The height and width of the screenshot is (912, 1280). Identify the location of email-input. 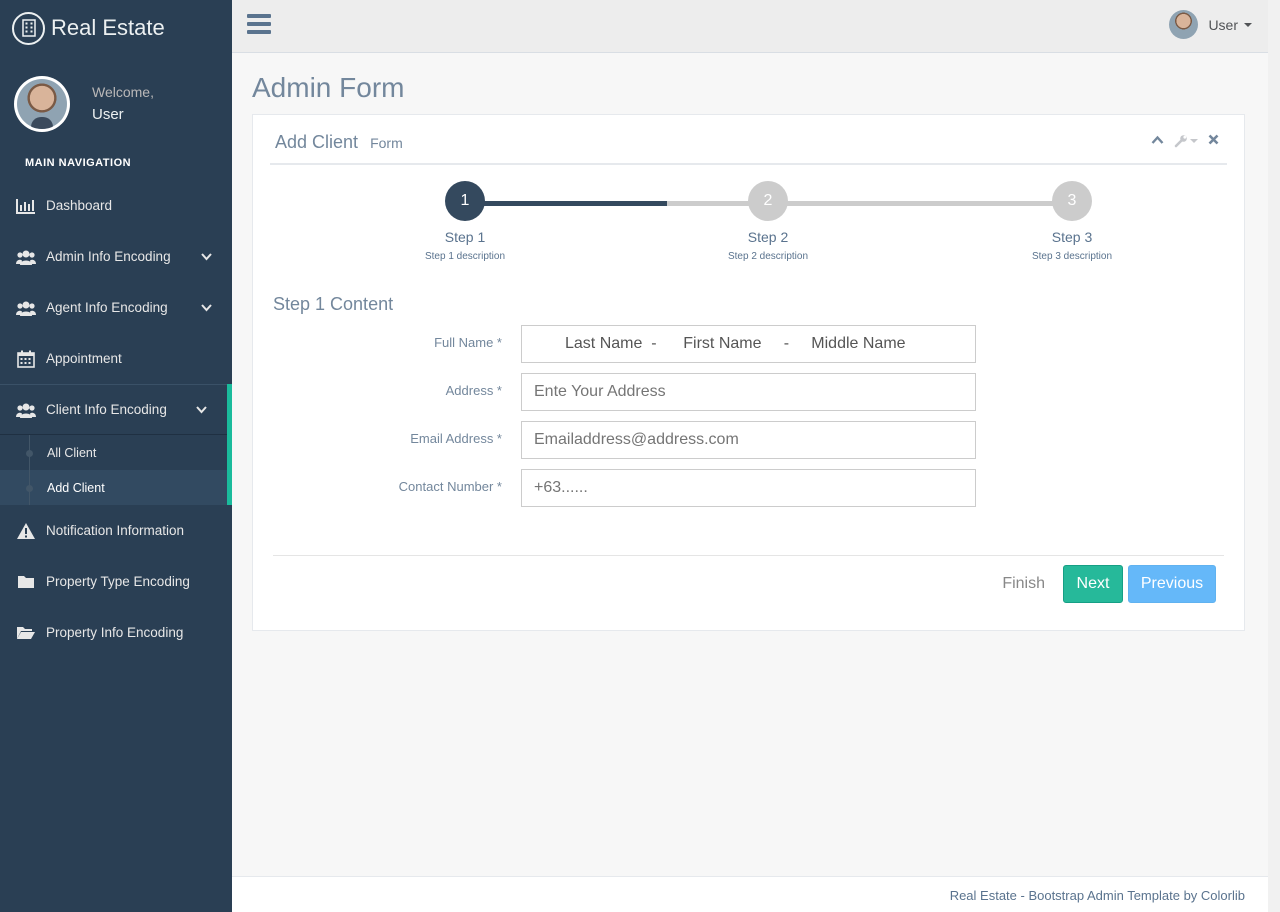
(748, 440).